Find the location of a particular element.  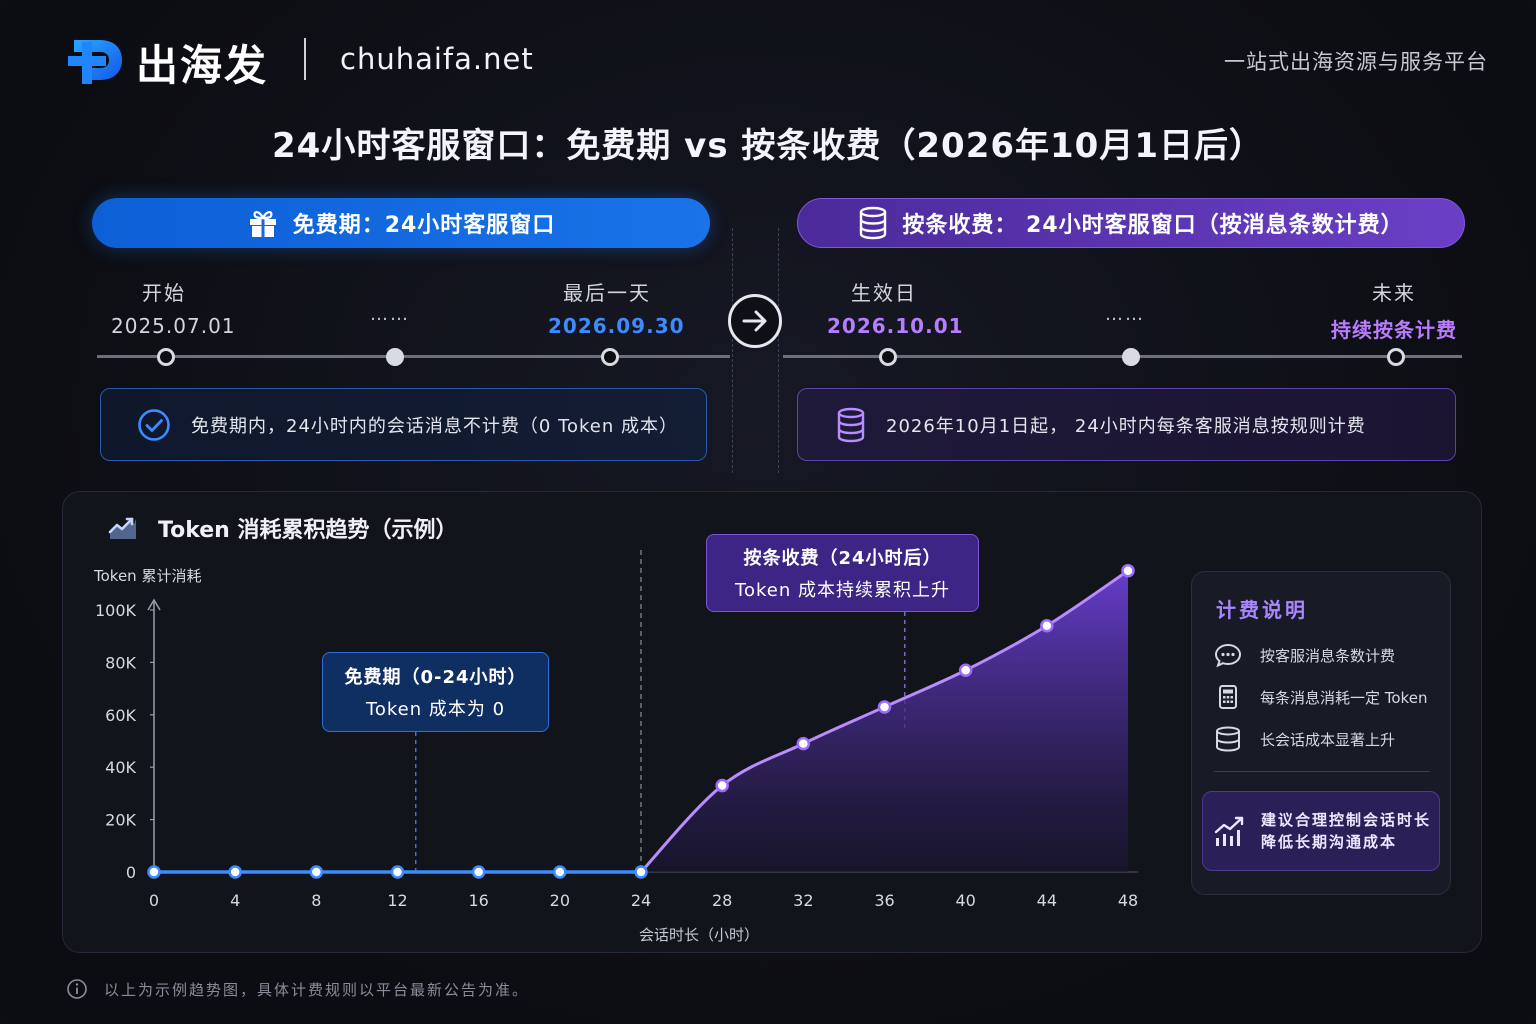

paid-callout-line2: Token 成本持续累积上升 is located at coordinates (842, 590).